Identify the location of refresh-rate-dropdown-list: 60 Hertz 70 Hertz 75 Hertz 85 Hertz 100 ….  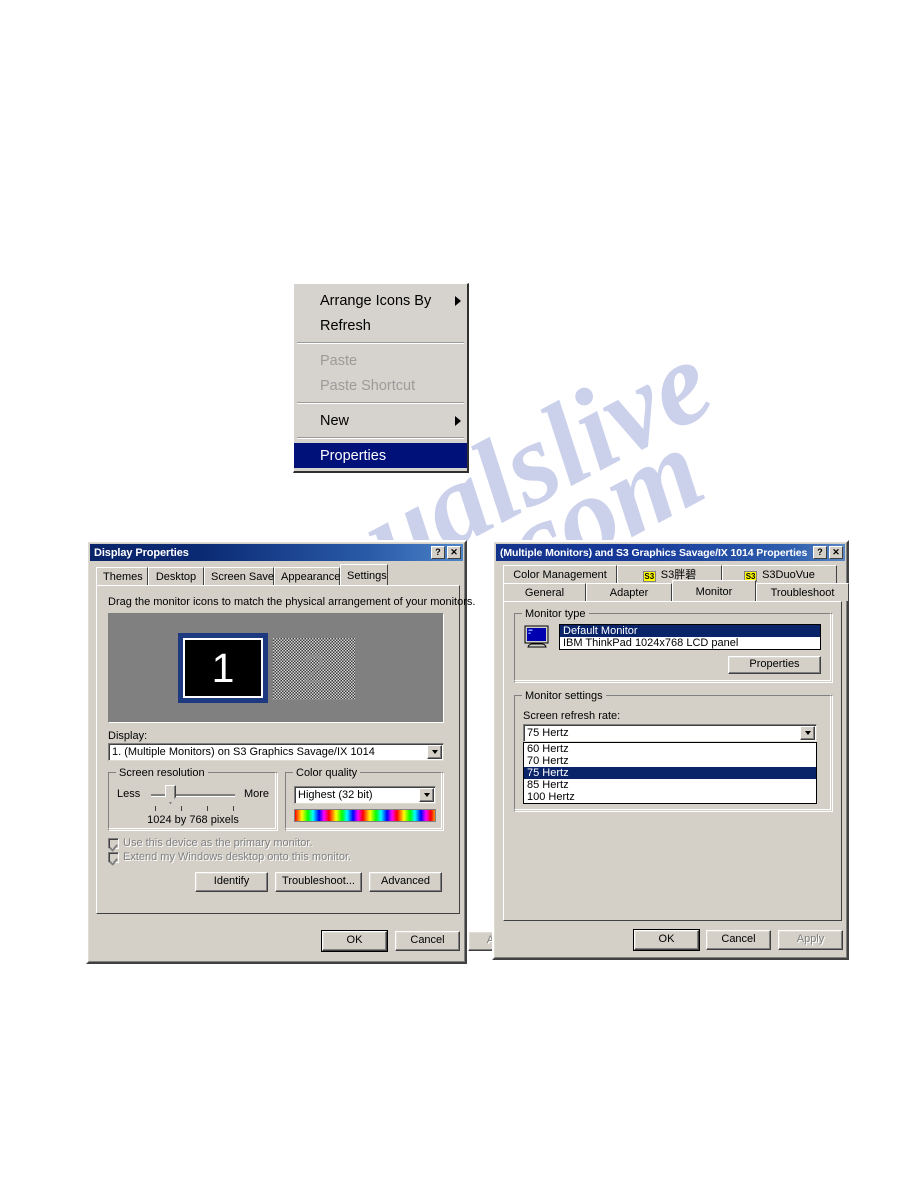
(670, 773).